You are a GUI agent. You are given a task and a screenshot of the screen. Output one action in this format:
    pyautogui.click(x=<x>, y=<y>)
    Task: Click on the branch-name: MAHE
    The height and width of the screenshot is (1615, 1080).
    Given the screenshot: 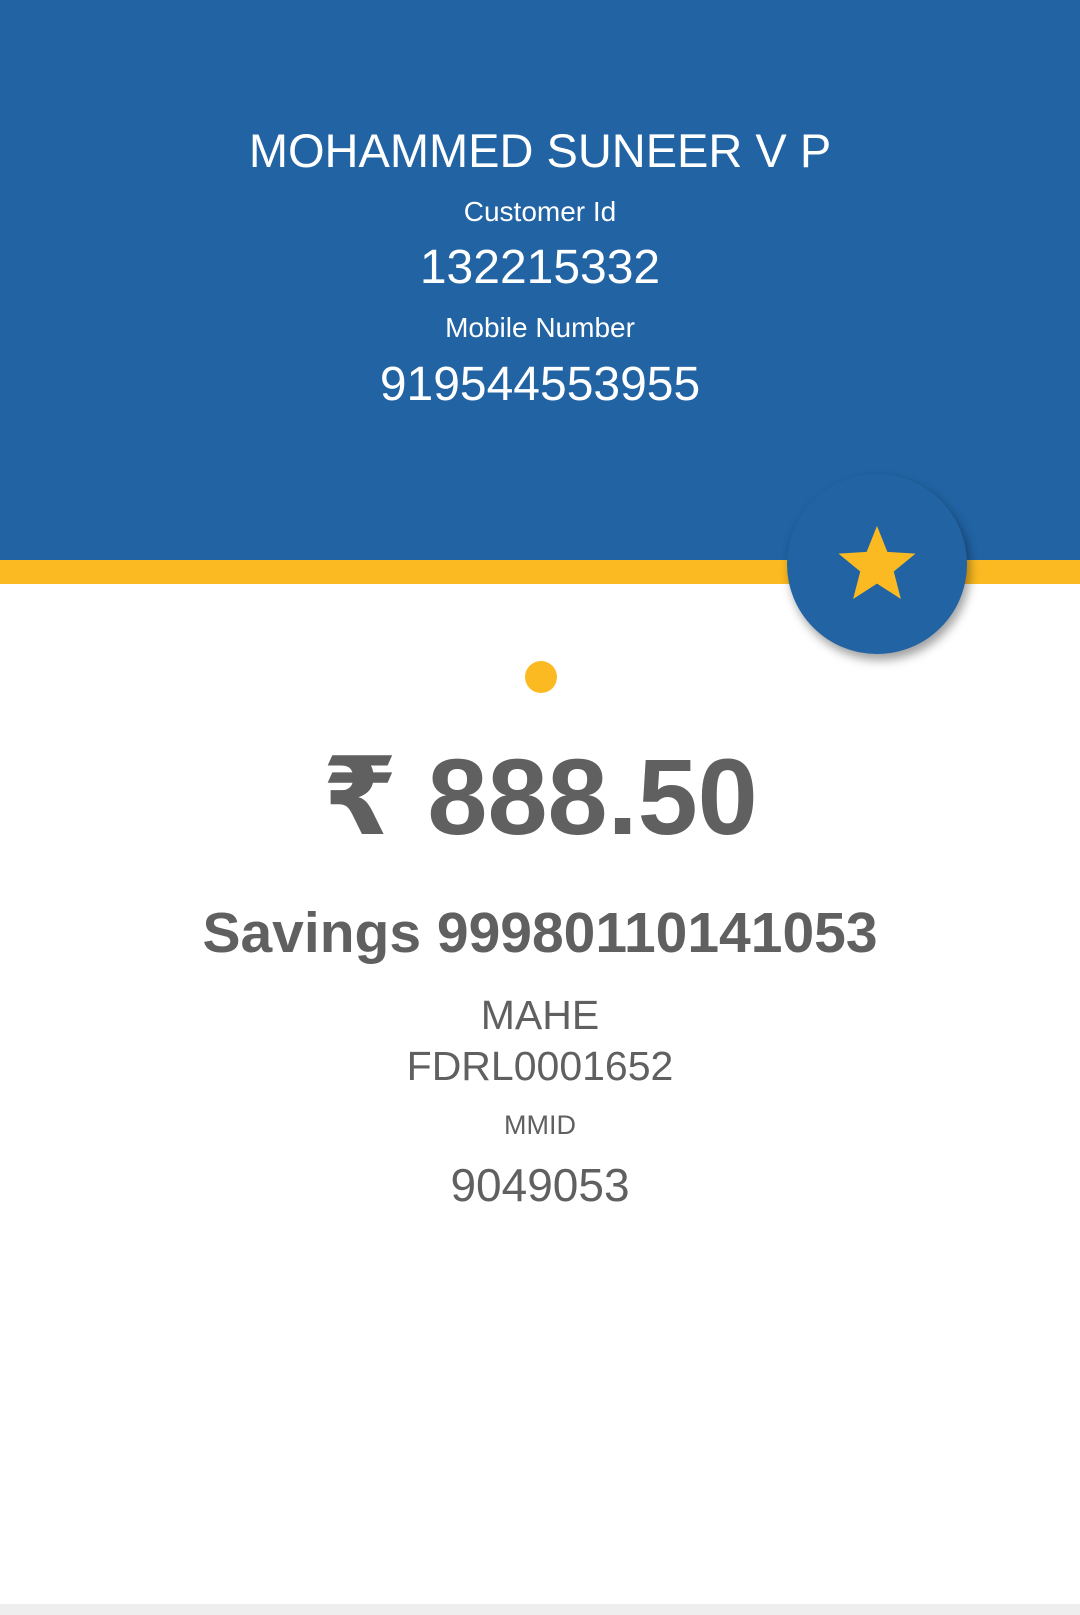 What is the action you would take?
    pyautogui.click(x=540, y=1015)
    